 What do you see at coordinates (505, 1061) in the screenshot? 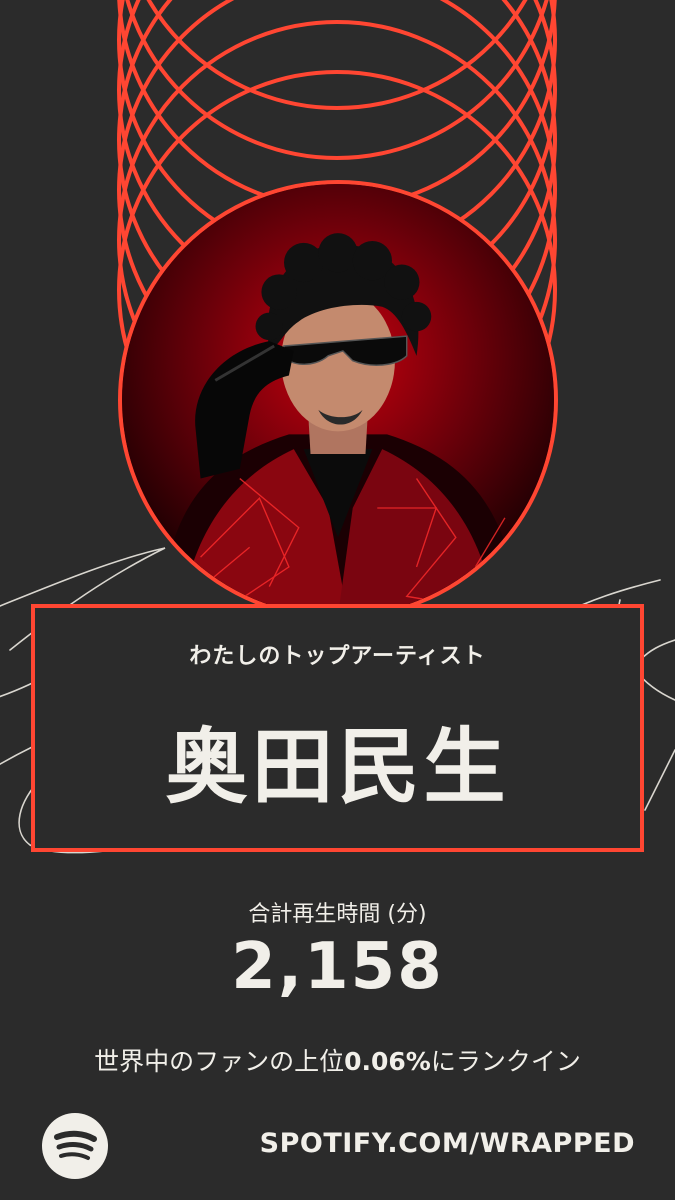
I see `rank-suffix: にランクイン` at bounding box center [505, 1061].